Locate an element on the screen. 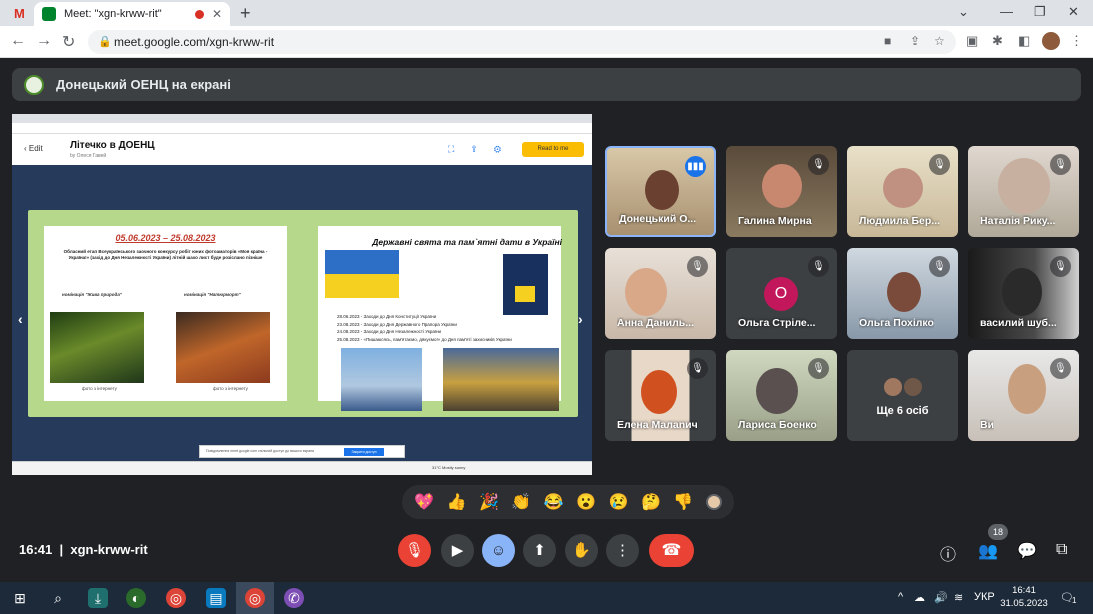  tab-search-icon: ⌄ is located at coordinates (963, 12).